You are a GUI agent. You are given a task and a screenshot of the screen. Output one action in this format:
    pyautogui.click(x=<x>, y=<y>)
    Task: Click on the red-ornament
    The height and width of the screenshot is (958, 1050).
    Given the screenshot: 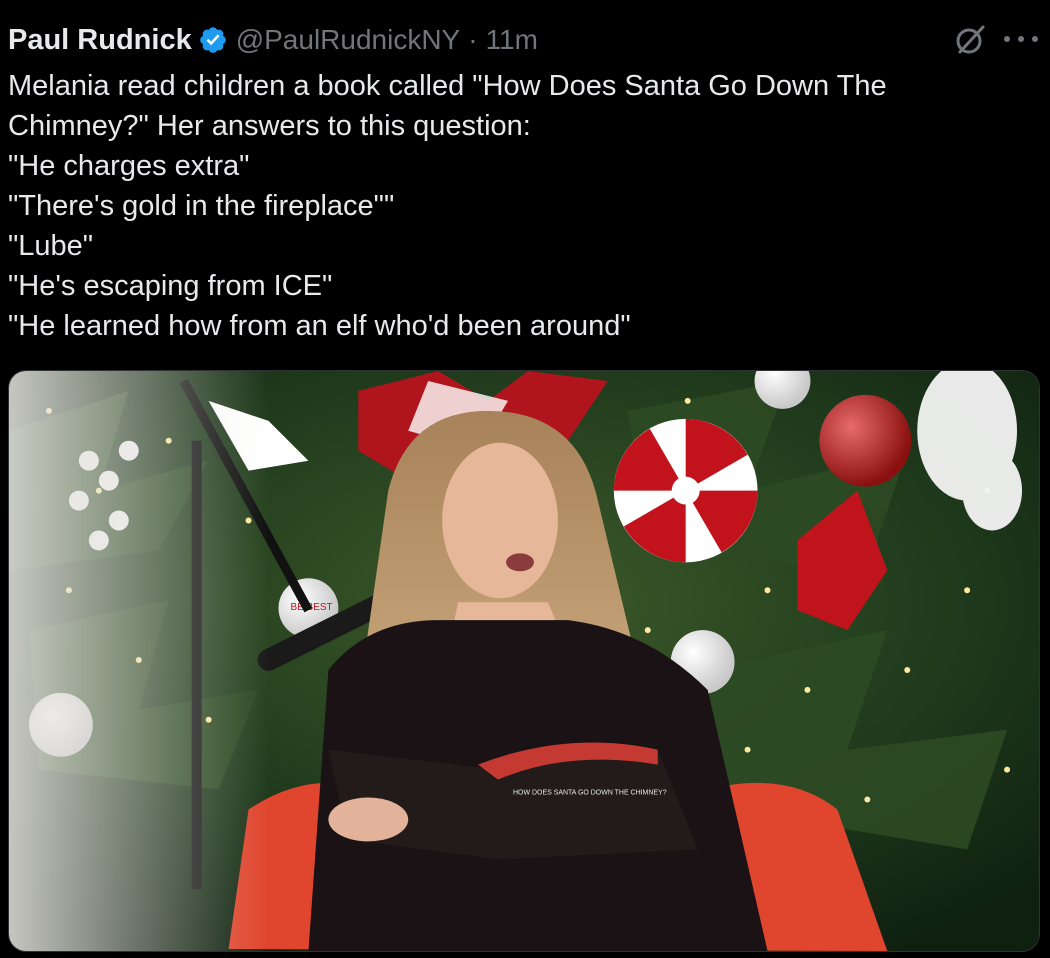 What is the action you would take?
    pyautogui.click(x=865, y=440)
    